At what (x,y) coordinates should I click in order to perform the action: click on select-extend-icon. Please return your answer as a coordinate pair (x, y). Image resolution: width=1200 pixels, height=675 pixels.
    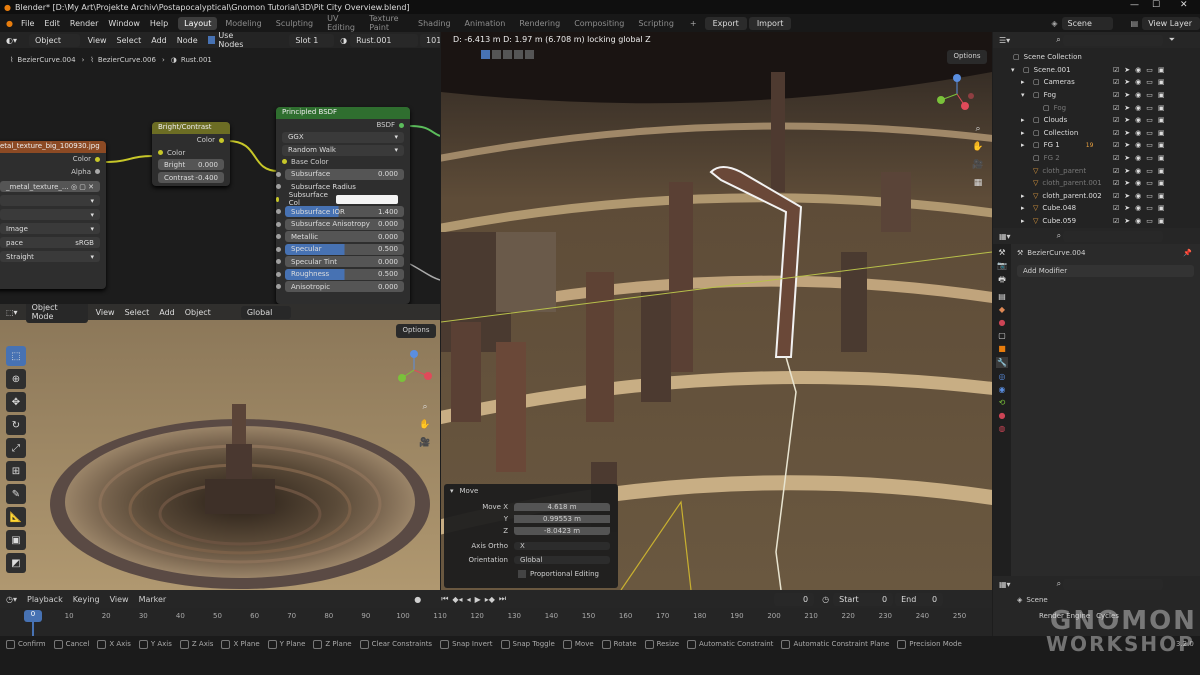
    Looking at the image, I should click on (496, 54).